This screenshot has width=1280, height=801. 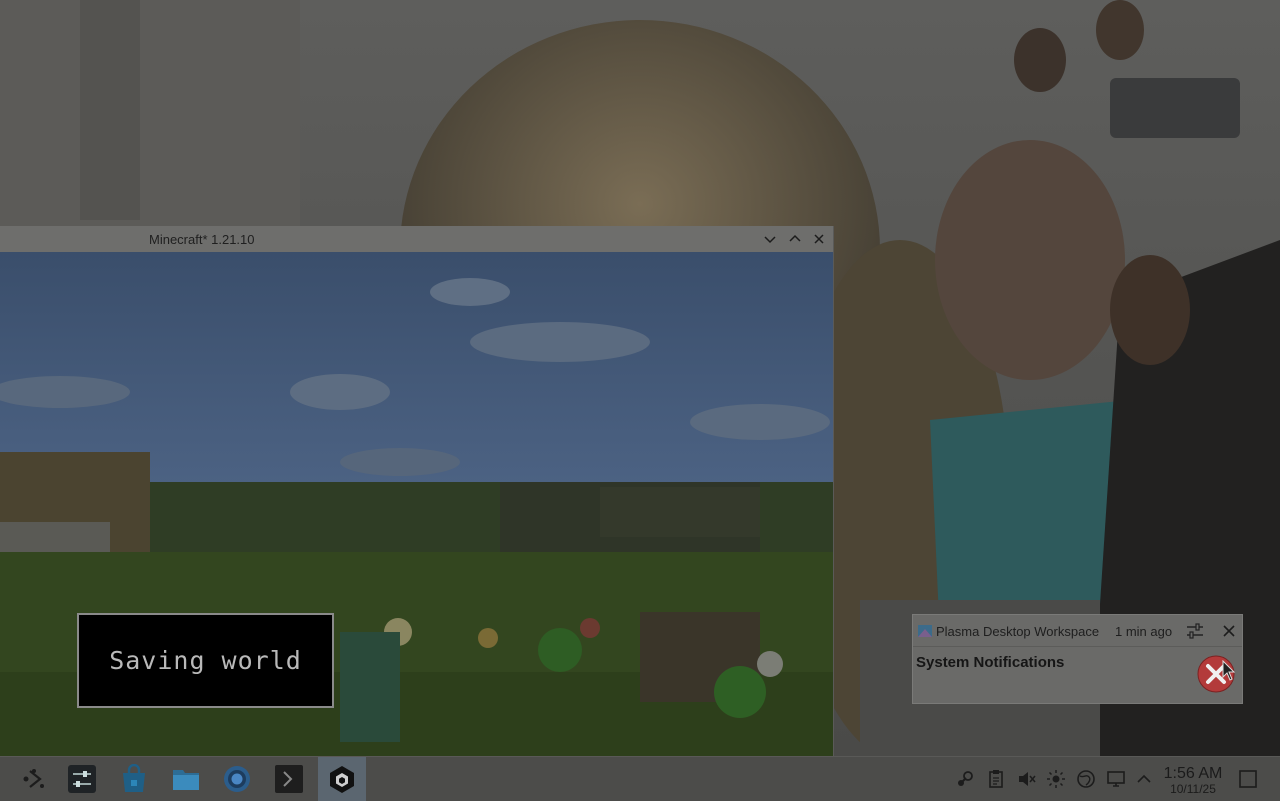 What do you see at coordinates (640, 778) in the screenshot?
I see `taskbar-panel: 1:56 AM 10/11/25` at bounding box center [640, 778].